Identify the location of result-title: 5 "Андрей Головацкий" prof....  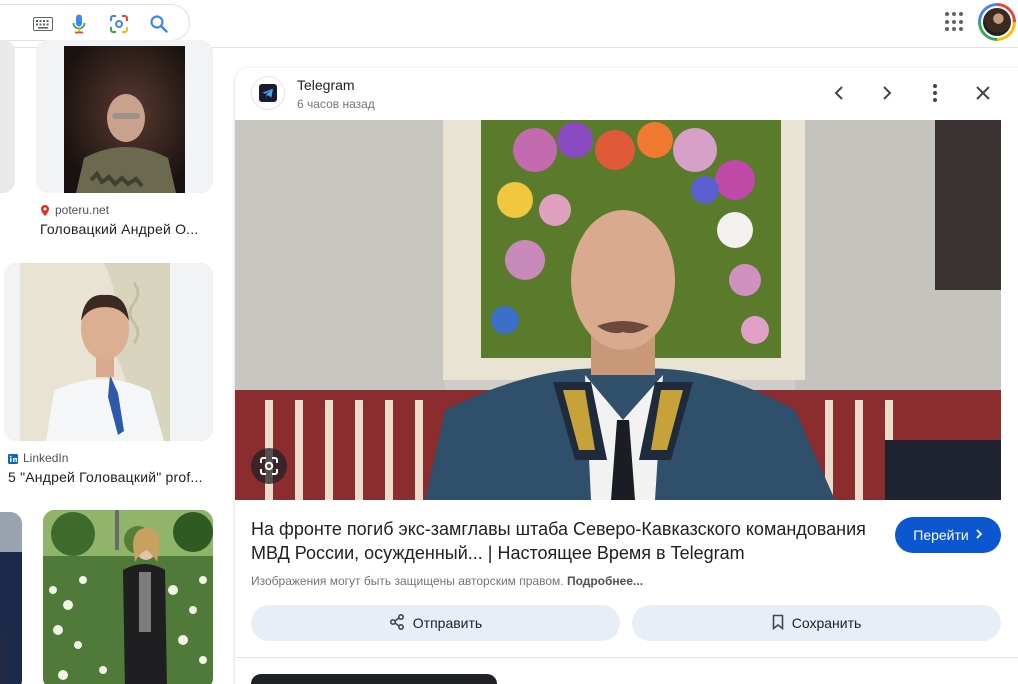
(109, 477).